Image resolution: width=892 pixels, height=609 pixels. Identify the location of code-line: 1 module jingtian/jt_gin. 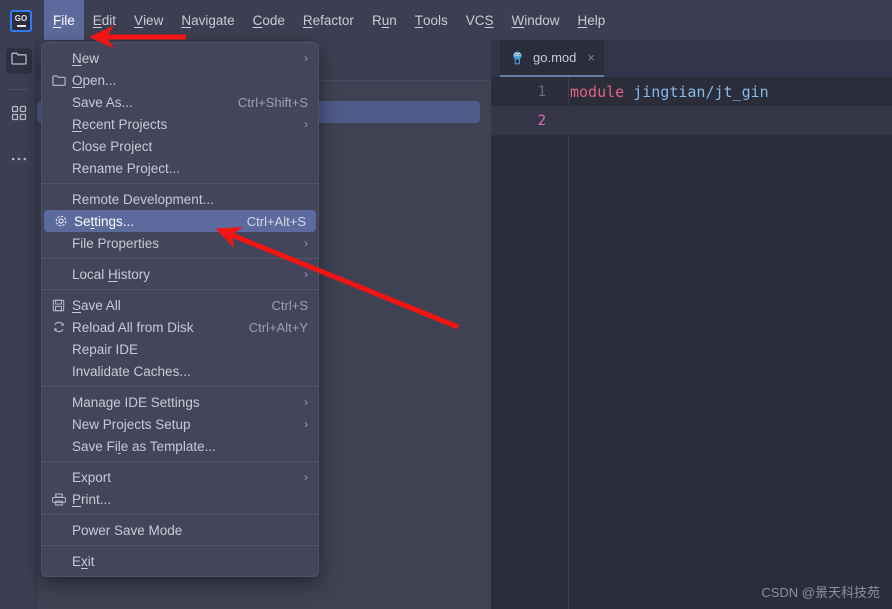
(691, 91).